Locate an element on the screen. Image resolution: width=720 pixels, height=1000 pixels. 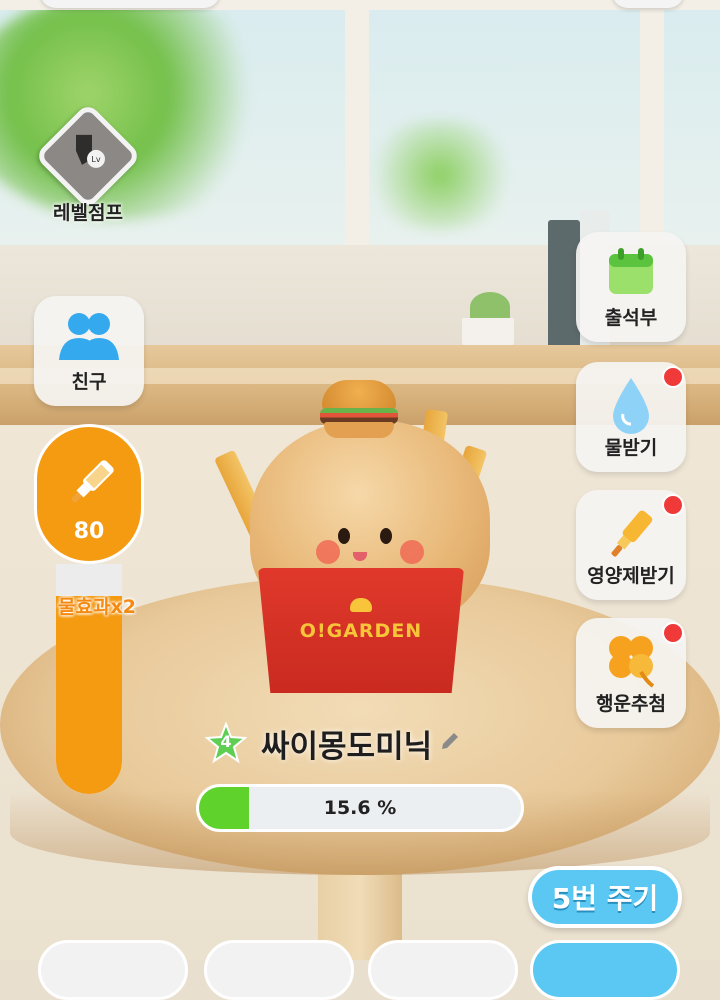
level-jump-label: 레벨점프 is located at coordinates (88, 213).